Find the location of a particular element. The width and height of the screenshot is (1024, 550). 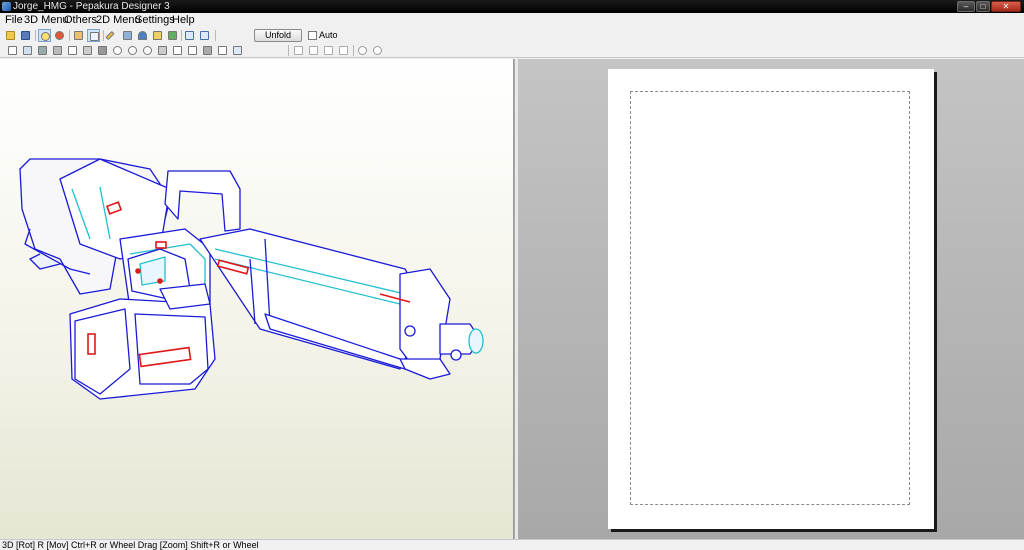

auto-checkbox is located at coordinates (312, 35).